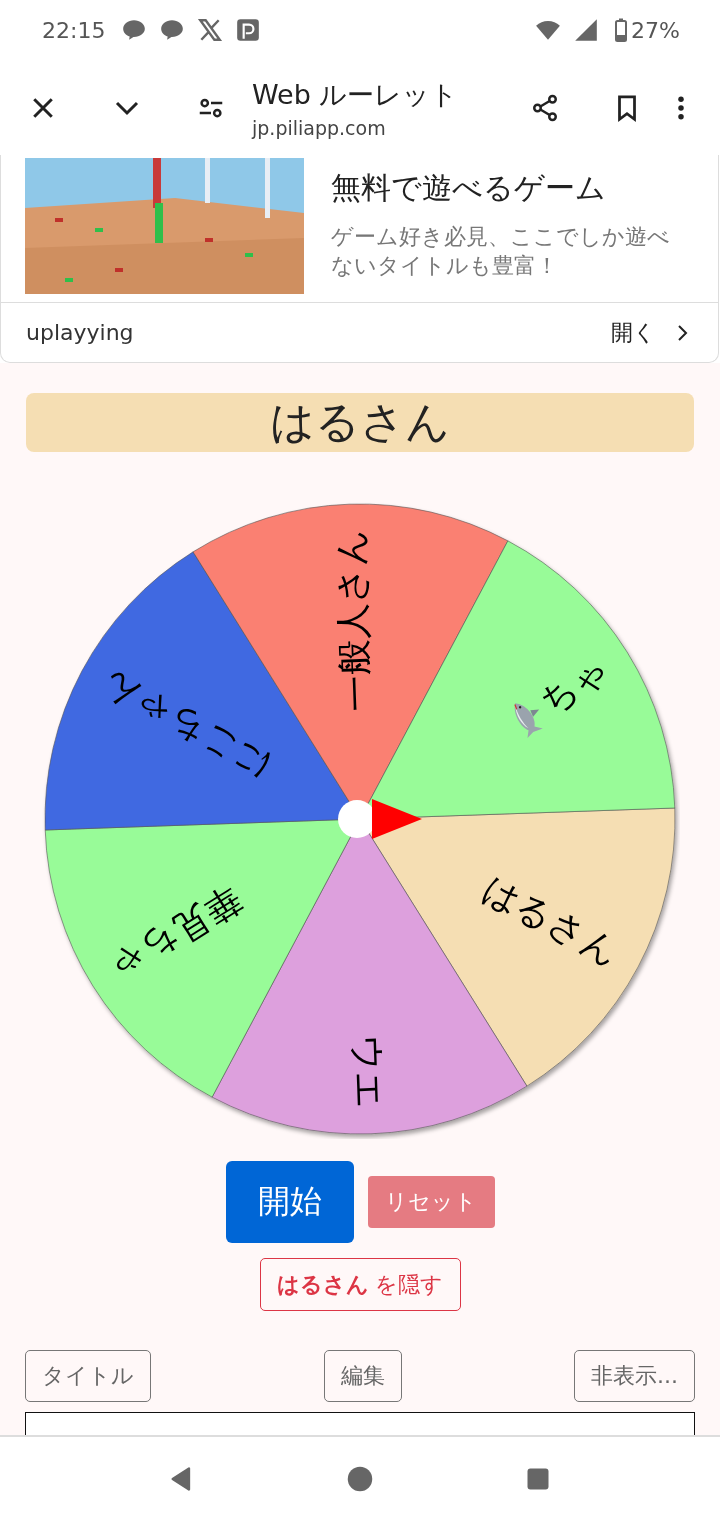 Image resolution: width=720 pixels, height=1520 pixels. Describe the element at coordinates (655, 30) in the screenshot. I see `battery-level: 27%` at that location.